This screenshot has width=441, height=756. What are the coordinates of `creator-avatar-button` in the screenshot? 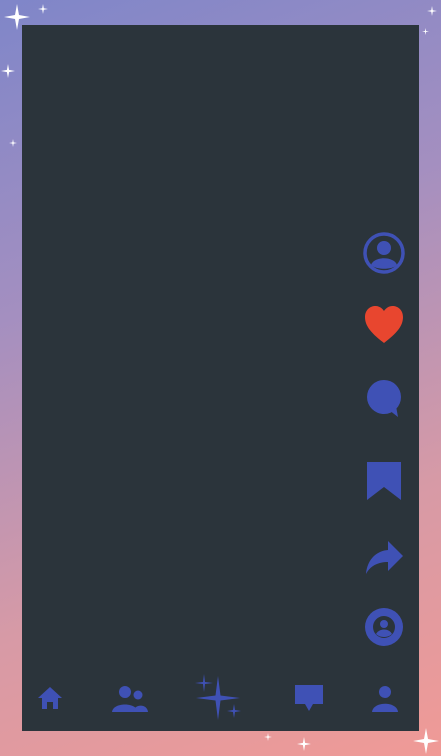 It's located at (384, 627).